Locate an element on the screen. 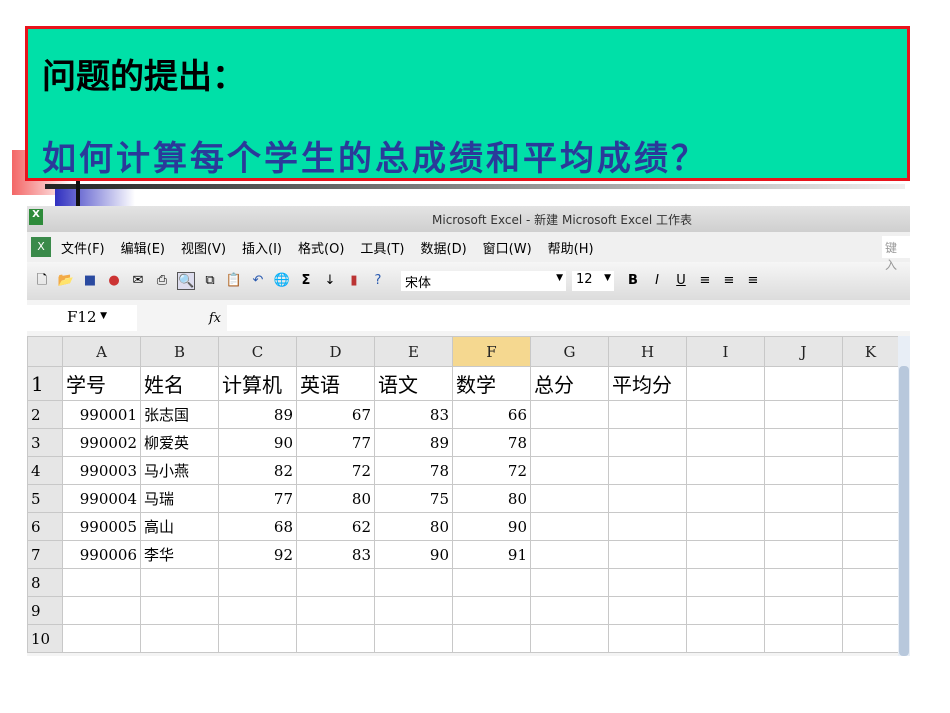 This screenshot has height=713, width=950. cell-B1: 姓名 is located at coordinates (179, 383).